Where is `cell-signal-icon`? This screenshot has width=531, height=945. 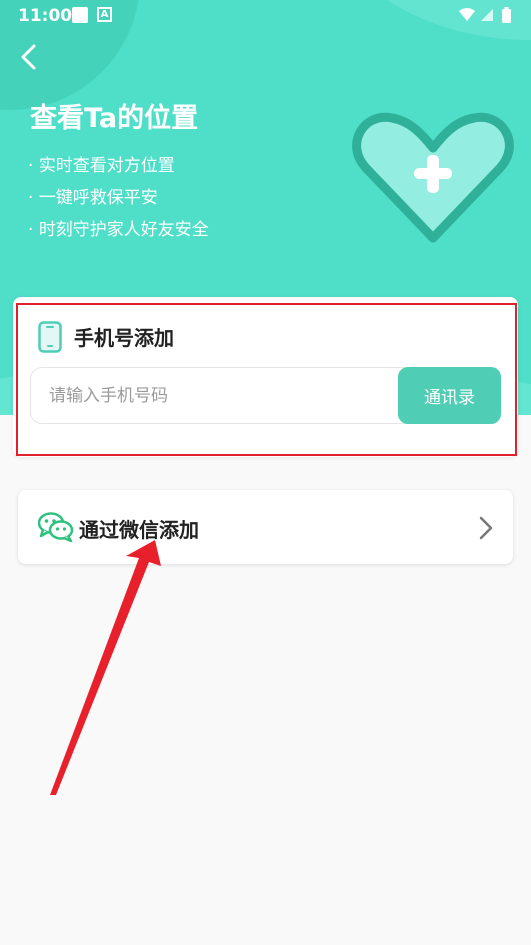
cell-signal-icon is located at coordinates (487, 15).